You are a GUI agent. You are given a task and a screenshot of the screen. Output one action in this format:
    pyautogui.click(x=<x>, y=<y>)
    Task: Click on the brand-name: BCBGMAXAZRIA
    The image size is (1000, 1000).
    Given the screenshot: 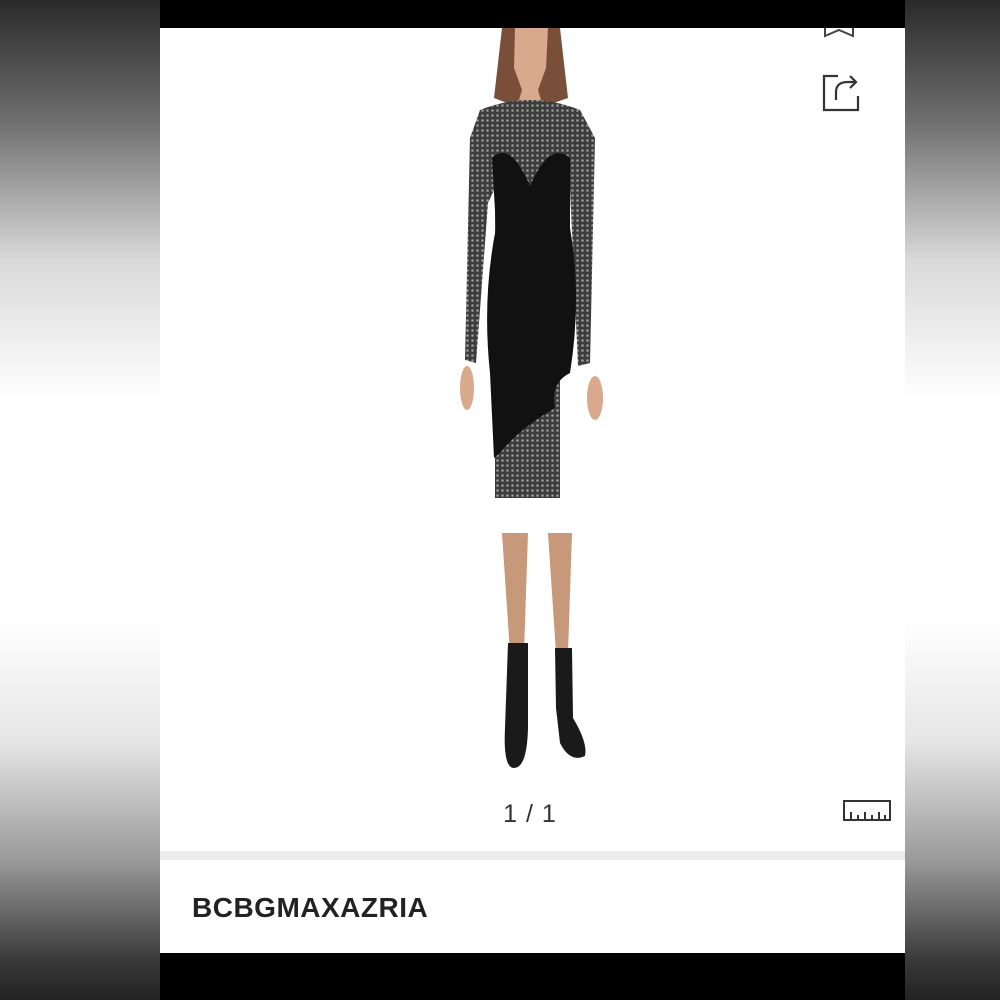 What is the action you would take?
    pyautogui.click(x=310, y=908)
    